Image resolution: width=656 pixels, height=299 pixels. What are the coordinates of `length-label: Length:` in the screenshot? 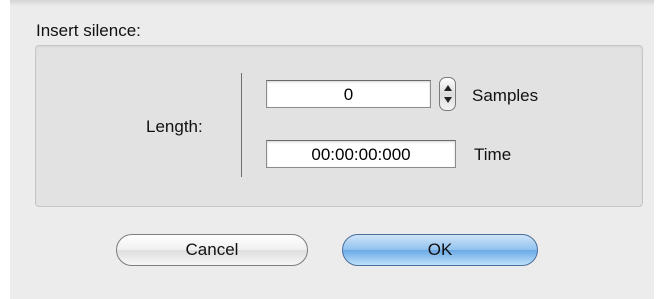 It's located at (174, 126).